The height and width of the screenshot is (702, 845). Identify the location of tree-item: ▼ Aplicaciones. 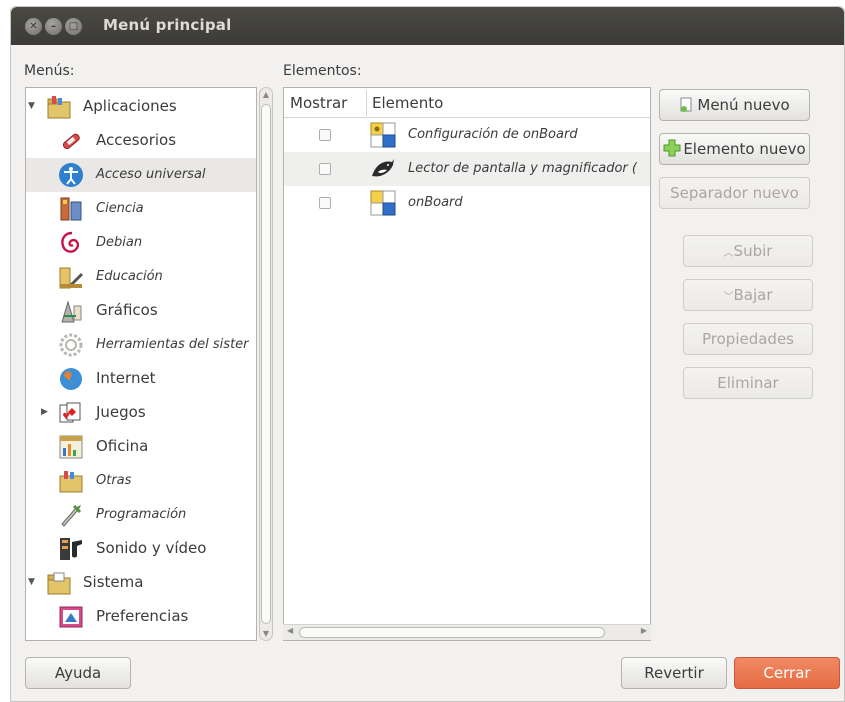
(141, 107).